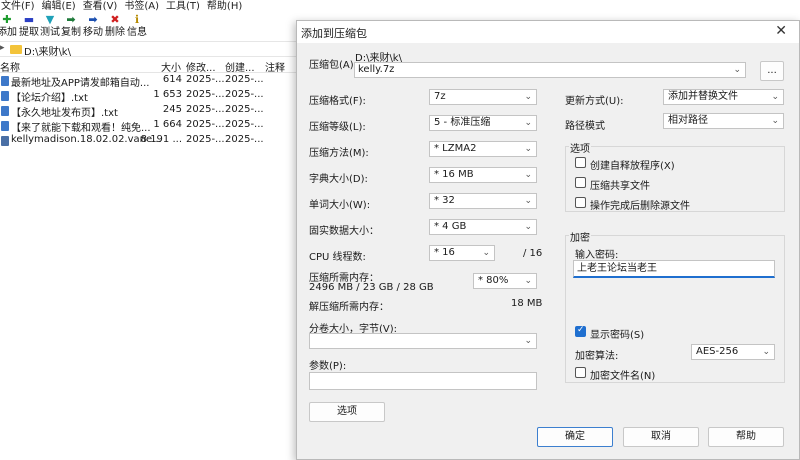 The image size is (800, 460). I want to click on menu-tools: 工具(T), so click(185, 7).